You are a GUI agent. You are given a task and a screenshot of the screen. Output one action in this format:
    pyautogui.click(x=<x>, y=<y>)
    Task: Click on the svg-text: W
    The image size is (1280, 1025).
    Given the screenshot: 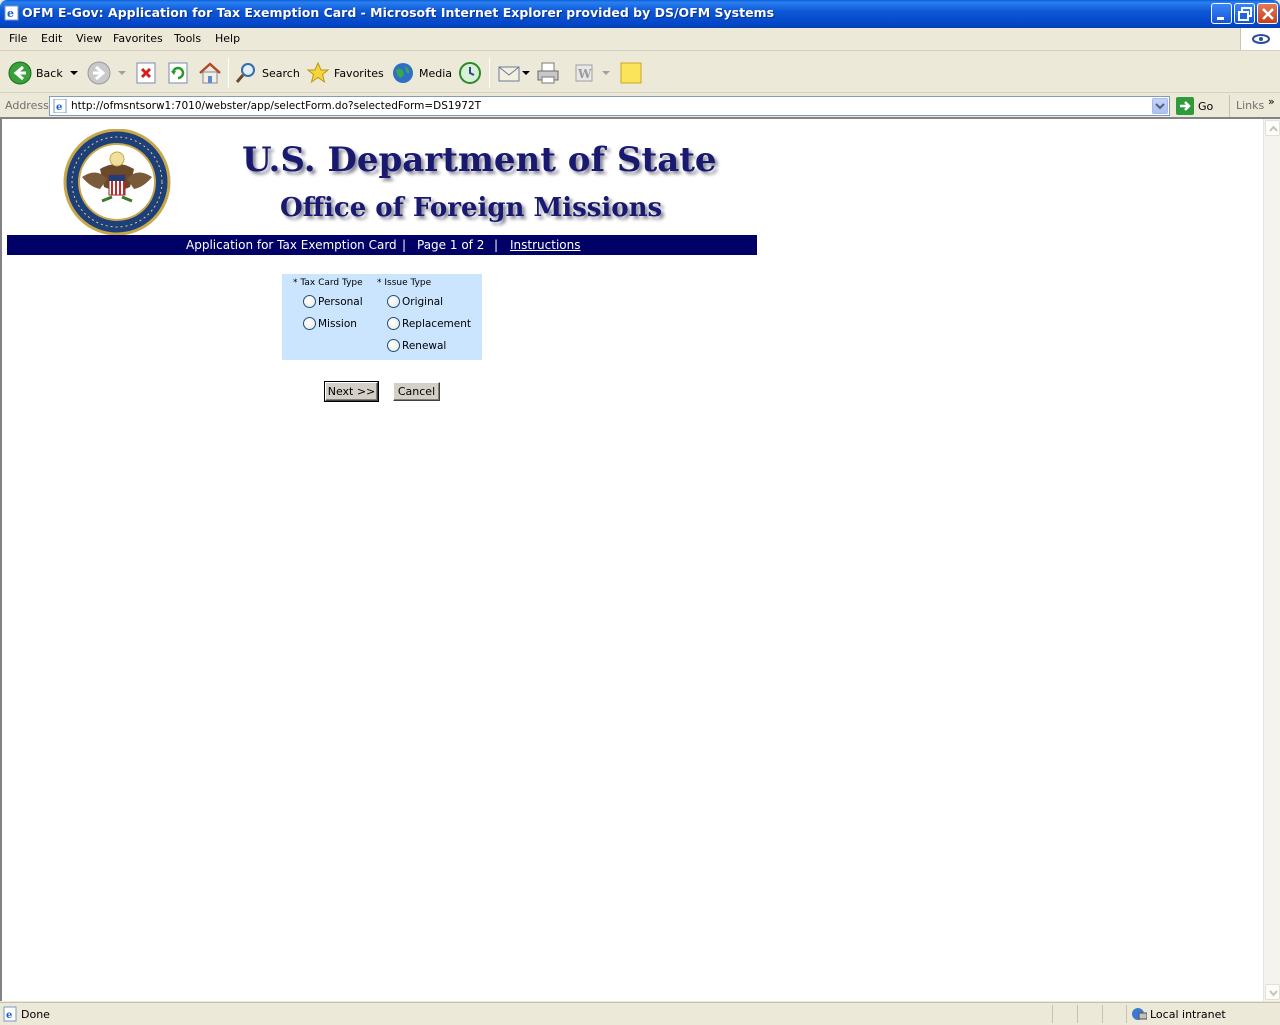 What is the action you would take?
    pyautogui.click(x=584, y=74)
    